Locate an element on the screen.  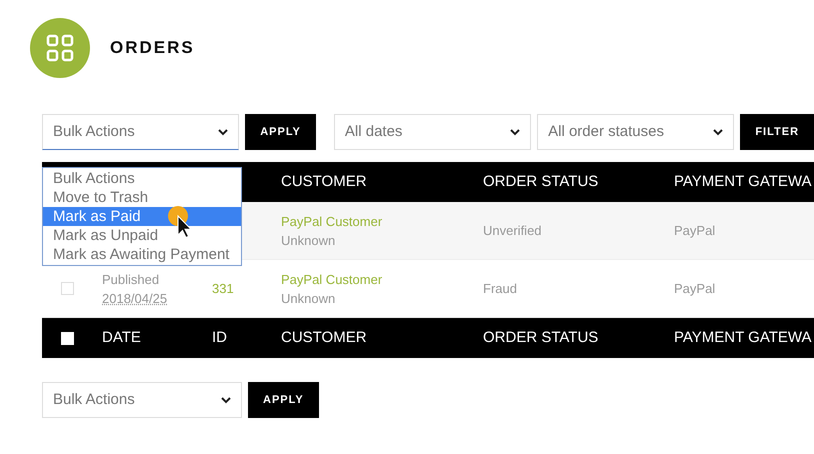
date-filter-select: All dates is located at coordinates (433, 132).